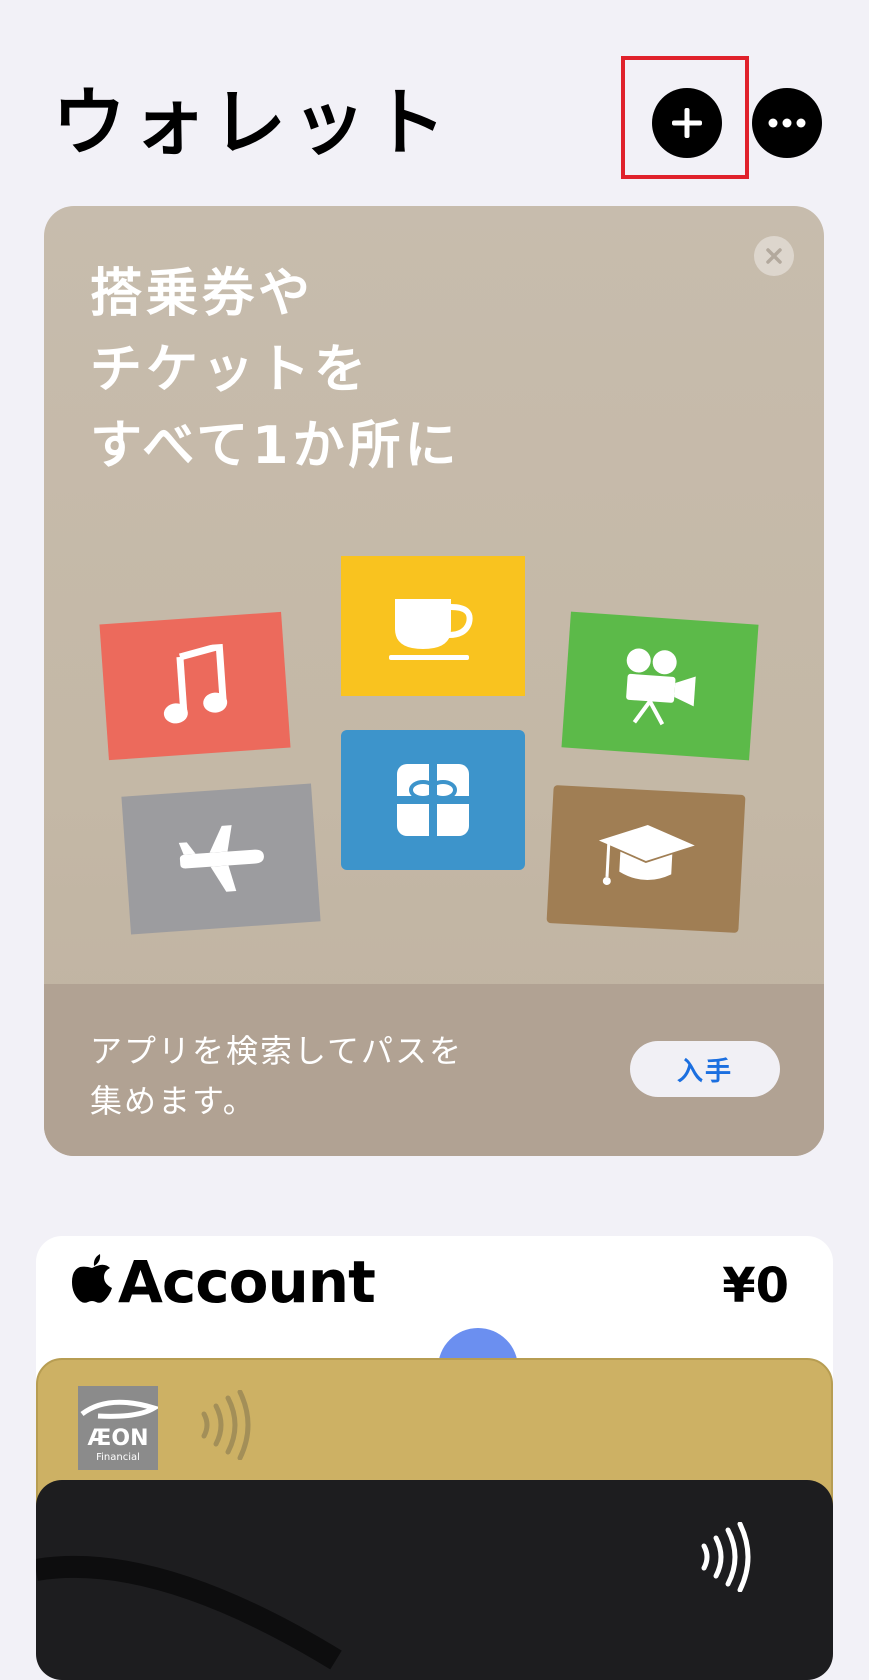 The width and height of the screenshot is (869, 1680). I want to click on gift-icon, so click(433, 800).